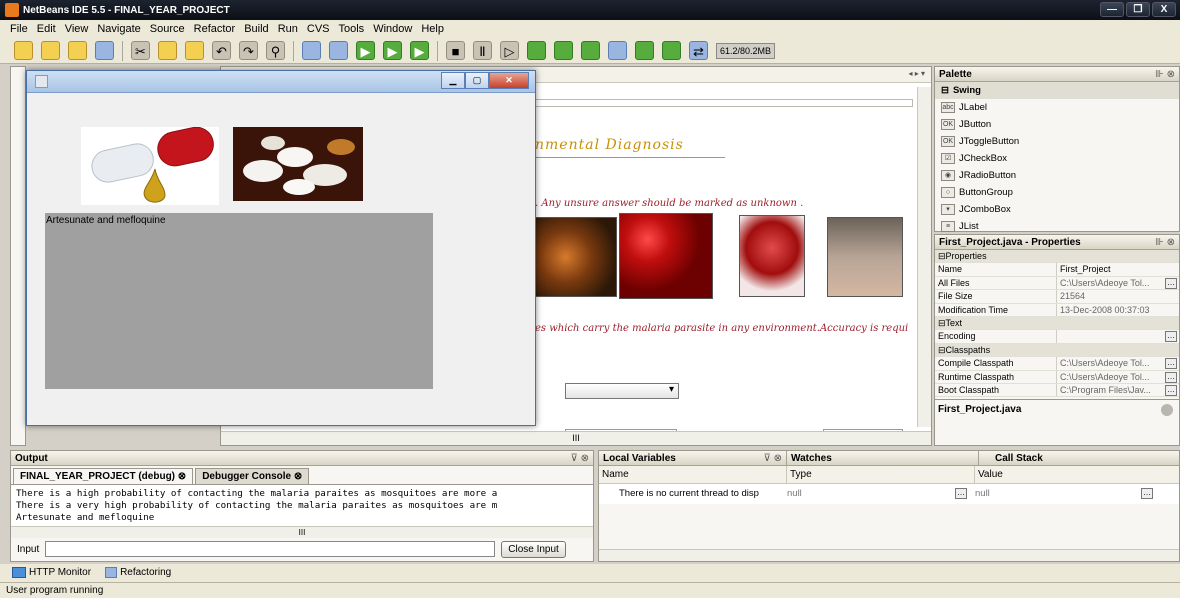  Describe the element at coordinates (51, 573) in the screenshot. I see `http-monitor-button: HTTP Monitor` at that location.